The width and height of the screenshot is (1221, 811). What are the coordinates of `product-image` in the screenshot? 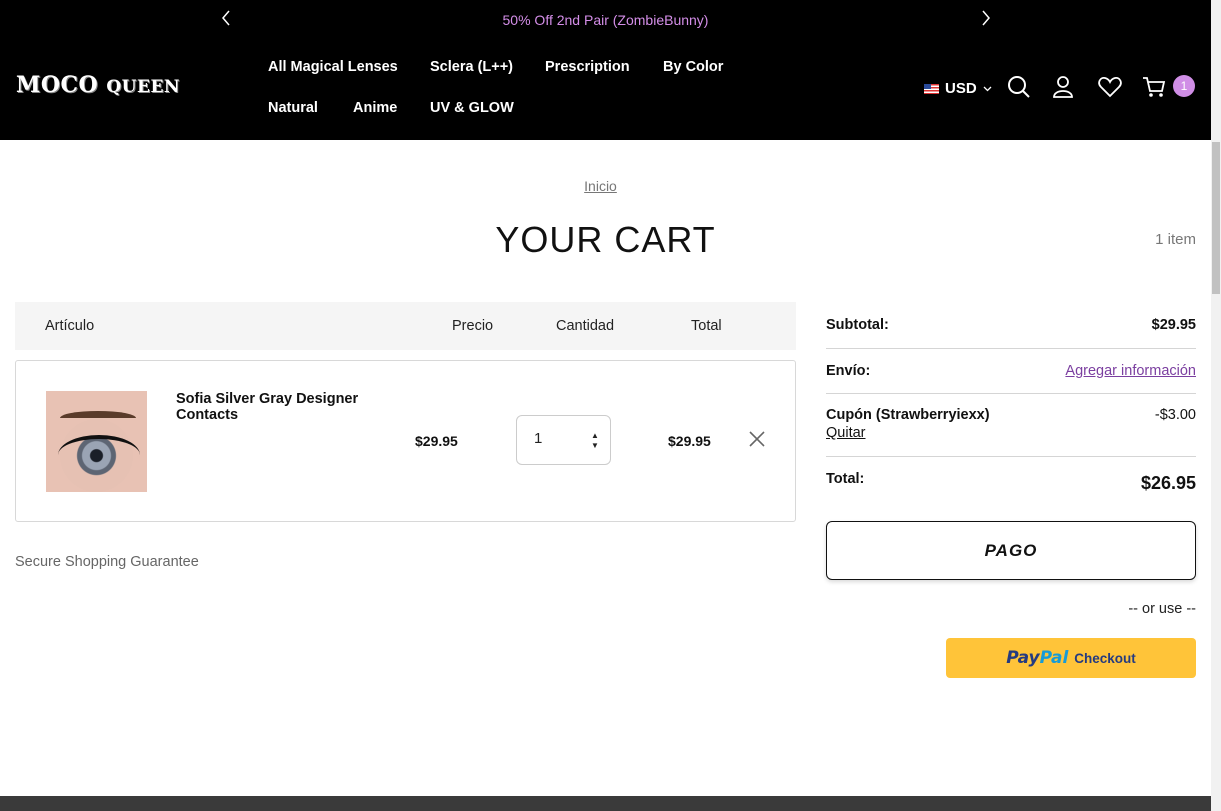 It's located at (96, 441).